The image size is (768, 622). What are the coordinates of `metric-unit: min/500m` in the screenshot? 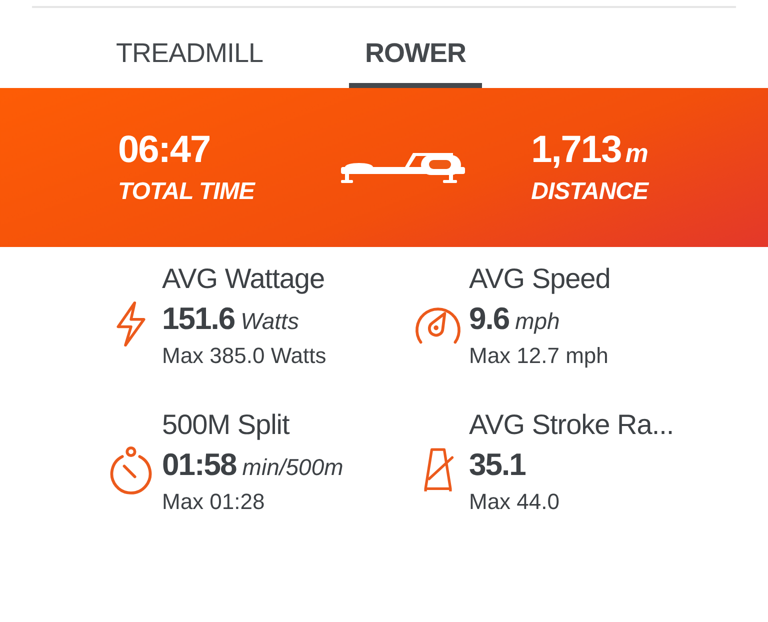 It's located at (293, 467).